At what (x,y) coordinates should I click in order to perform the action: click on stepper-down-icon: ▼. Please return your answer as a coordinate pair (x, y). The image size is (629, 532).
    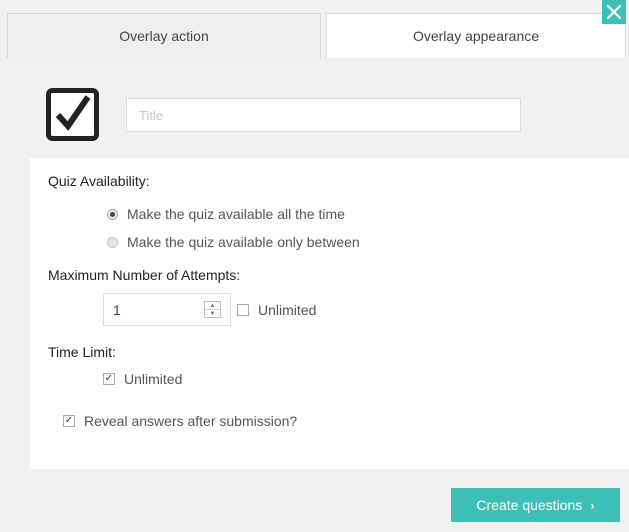
    Looking at the image, I should click on (212, 313).